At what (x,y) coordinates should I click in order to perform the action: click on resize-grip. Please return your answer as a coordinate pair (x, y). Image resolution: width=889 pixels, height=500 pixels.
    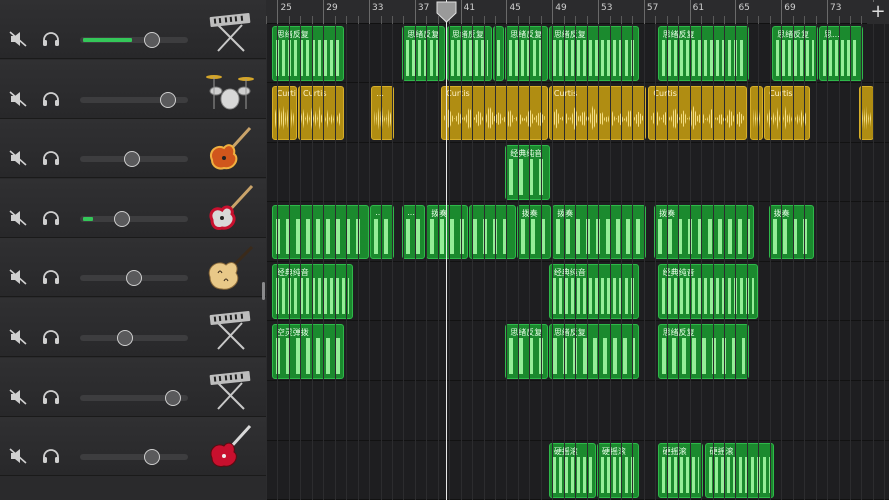
    Looking at the image, I should click on (263, 291).